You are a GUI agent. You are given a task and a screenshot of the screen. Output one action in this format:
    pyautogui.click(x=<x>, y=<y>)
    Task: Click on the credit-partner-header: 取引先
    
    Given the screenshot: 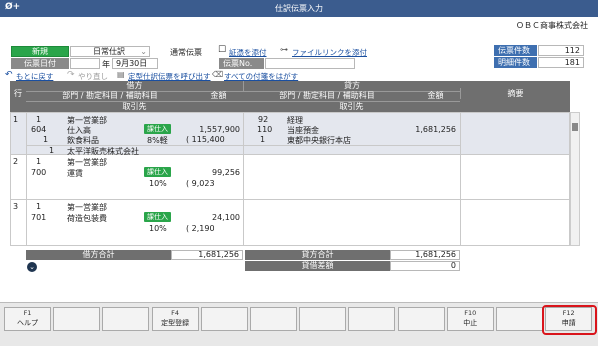 What is the action you would take?
    pyautogui.click(x=351, y=106)
    